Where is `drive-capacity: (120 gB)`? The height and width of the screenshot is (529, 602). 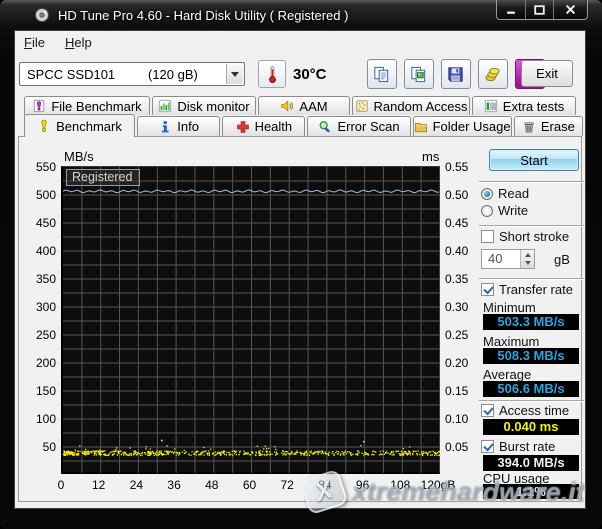
drive-capacity: (120 gB) is located at coordinates (173, 74).